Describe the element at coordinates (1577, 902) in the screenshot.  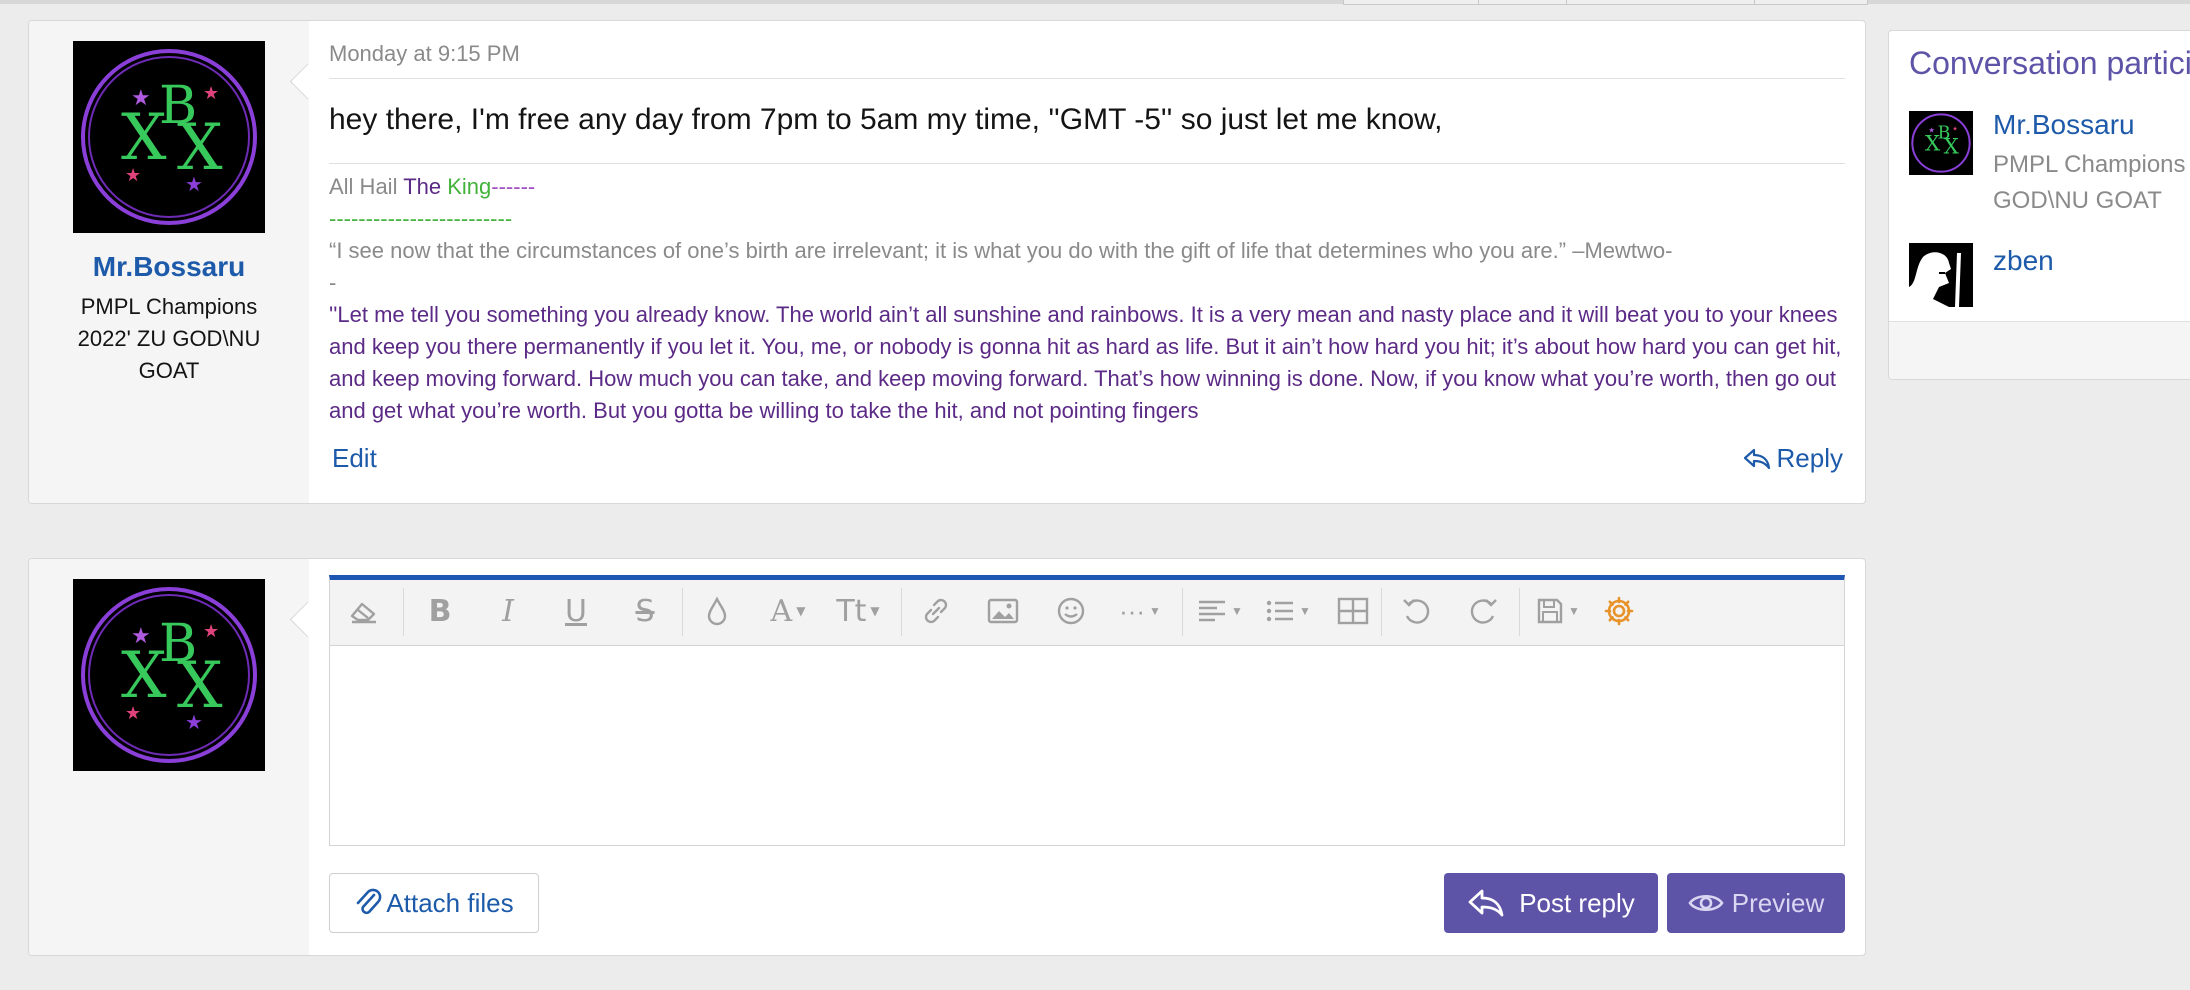
I see `post-reply-label: Post reply` at that location.